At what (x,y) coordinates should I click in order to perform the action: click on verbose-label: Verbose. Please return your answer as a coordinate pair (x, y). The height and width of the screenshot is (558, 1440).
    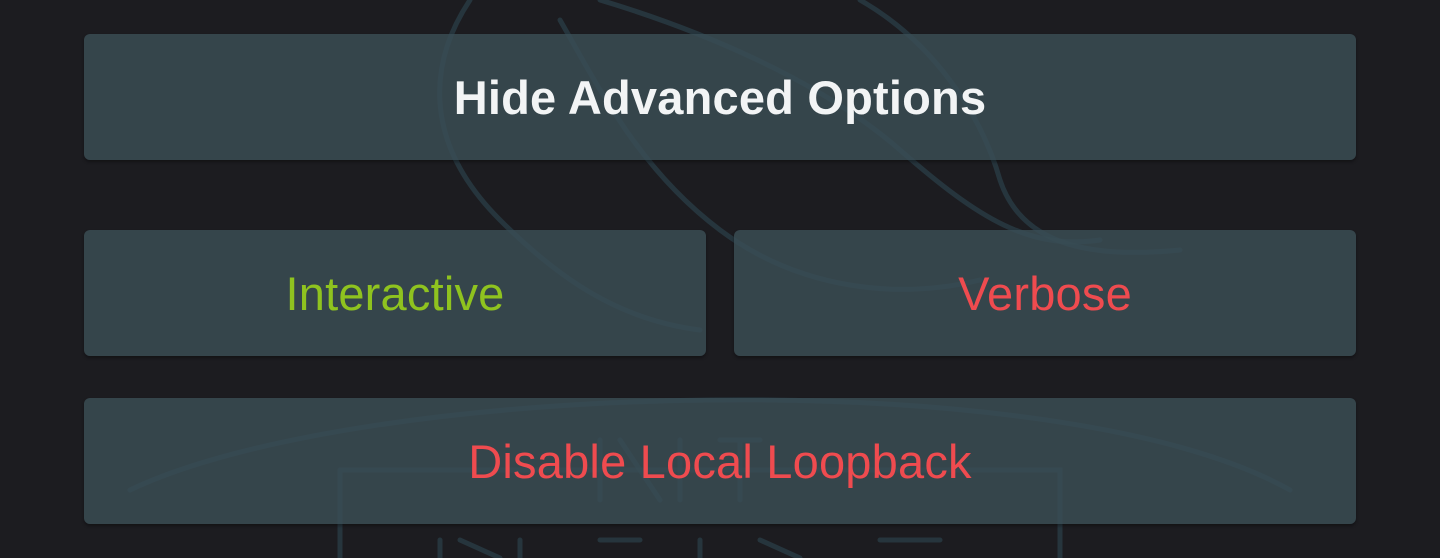
    Looking at the image, I should click on (1045, 293).